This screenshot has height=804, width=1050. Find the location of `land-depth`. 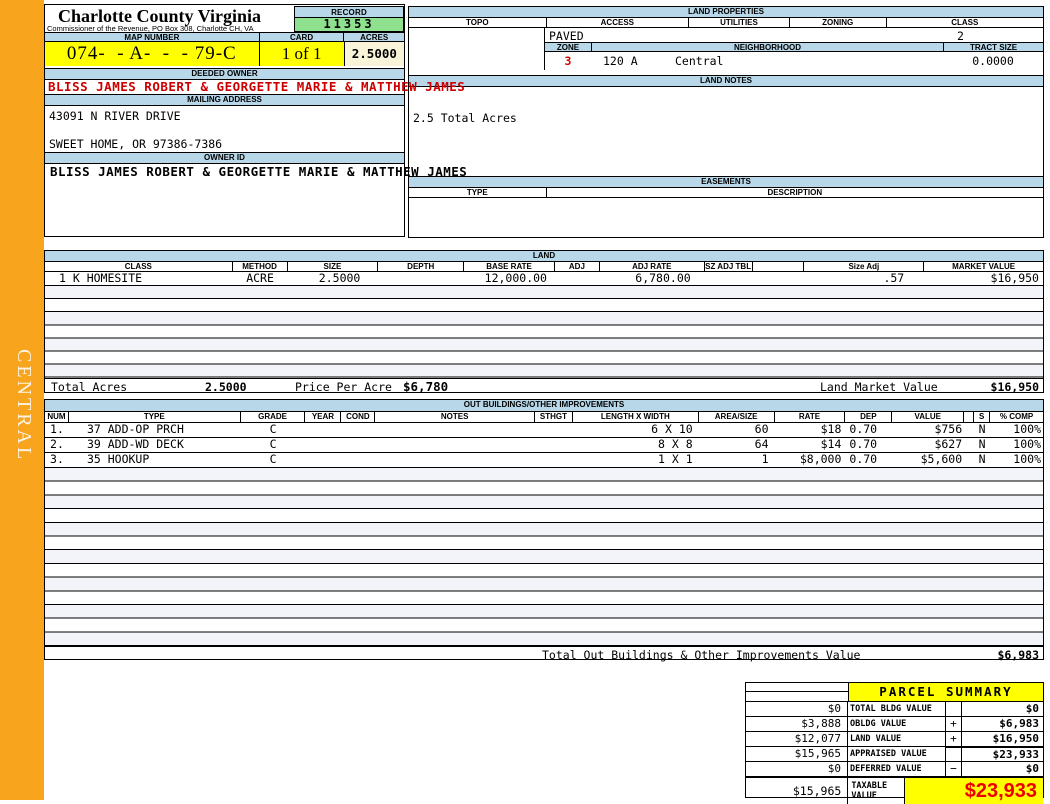

land-depth is located at coordinates (421, 278).